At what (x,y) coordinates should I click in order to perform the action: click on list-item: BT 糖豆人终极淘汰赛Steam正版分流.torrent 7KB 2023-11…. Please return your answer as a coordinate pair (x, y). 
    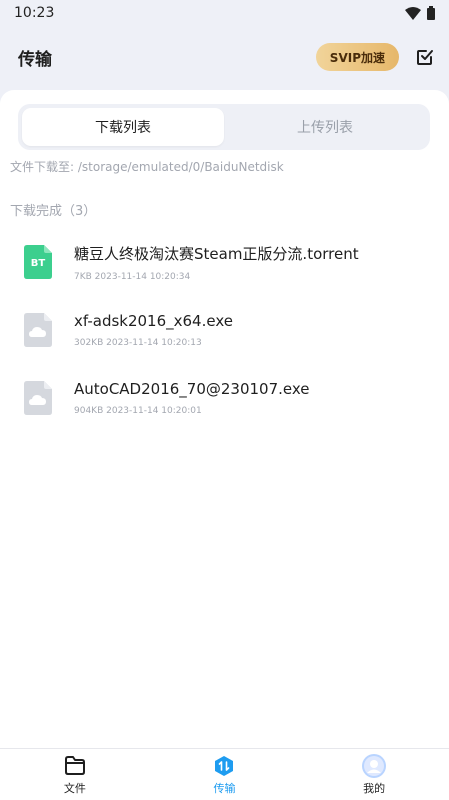
    Looking at the image, I should click on (224, 262).